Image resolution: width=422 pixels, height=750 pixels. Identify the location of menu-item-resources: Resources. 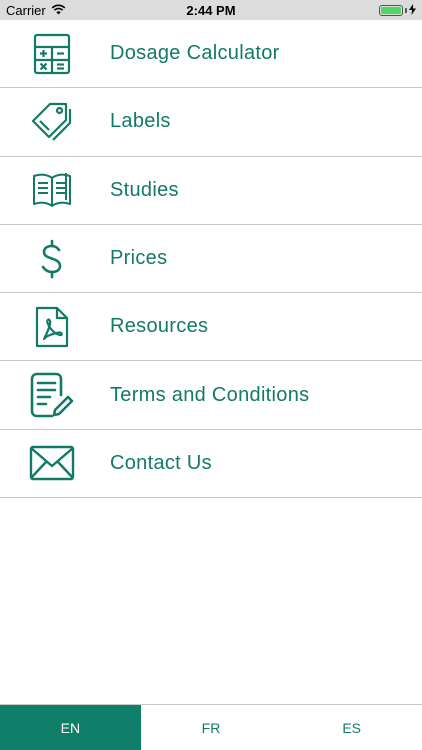
(211, 327).